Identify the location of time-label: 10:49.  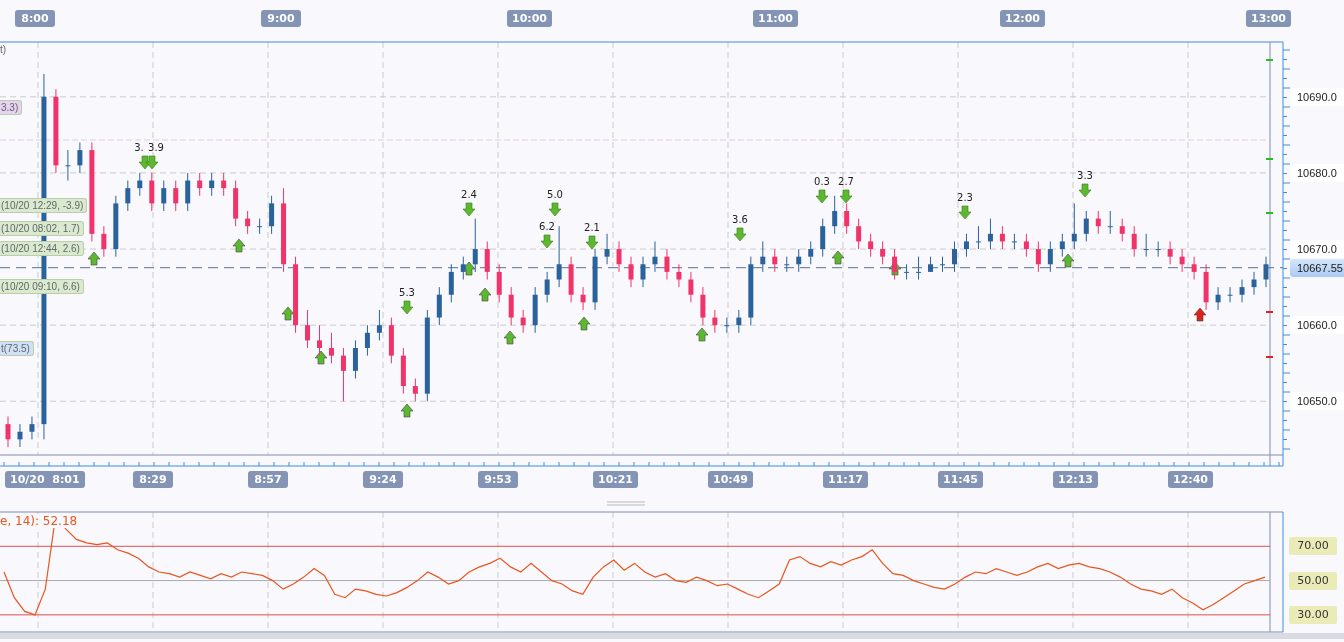
(730, 479).